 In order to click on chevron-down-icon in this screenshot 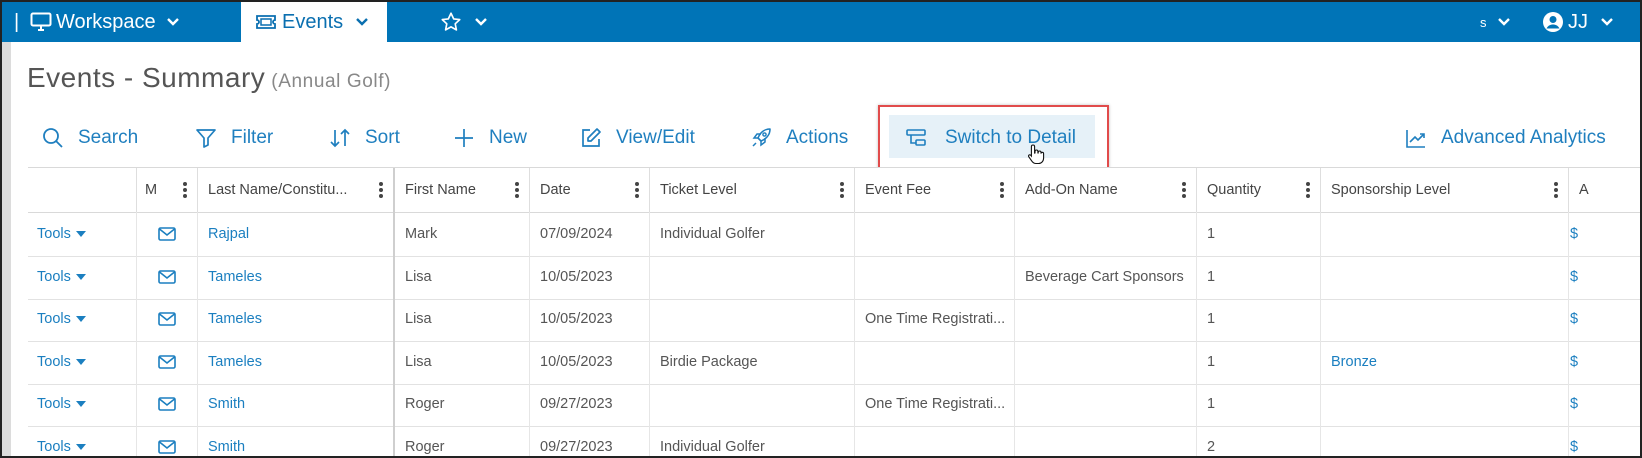, I will do `click(1503, 22)`.